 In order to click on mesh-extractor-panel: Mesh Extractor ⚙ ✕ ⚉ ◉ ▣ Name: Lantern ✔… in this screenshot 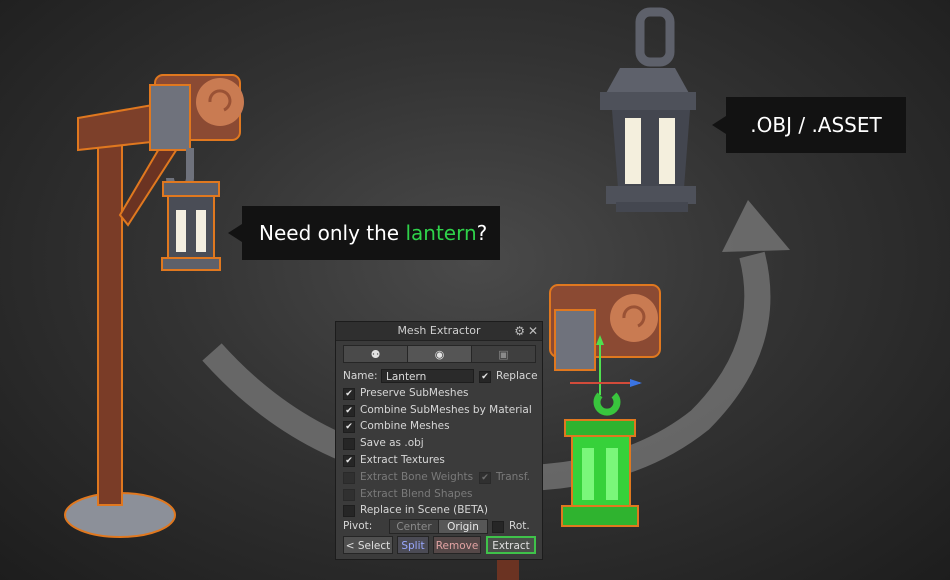, I will do `click(439, 440)`.